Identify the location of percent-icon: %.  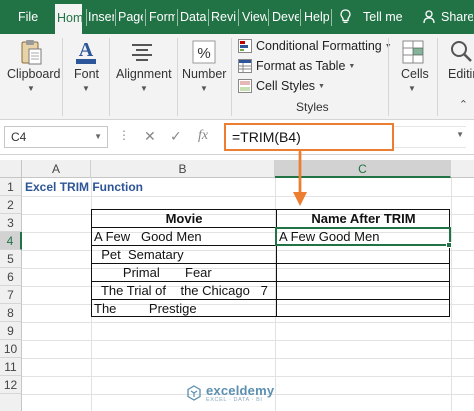
(204, 52).